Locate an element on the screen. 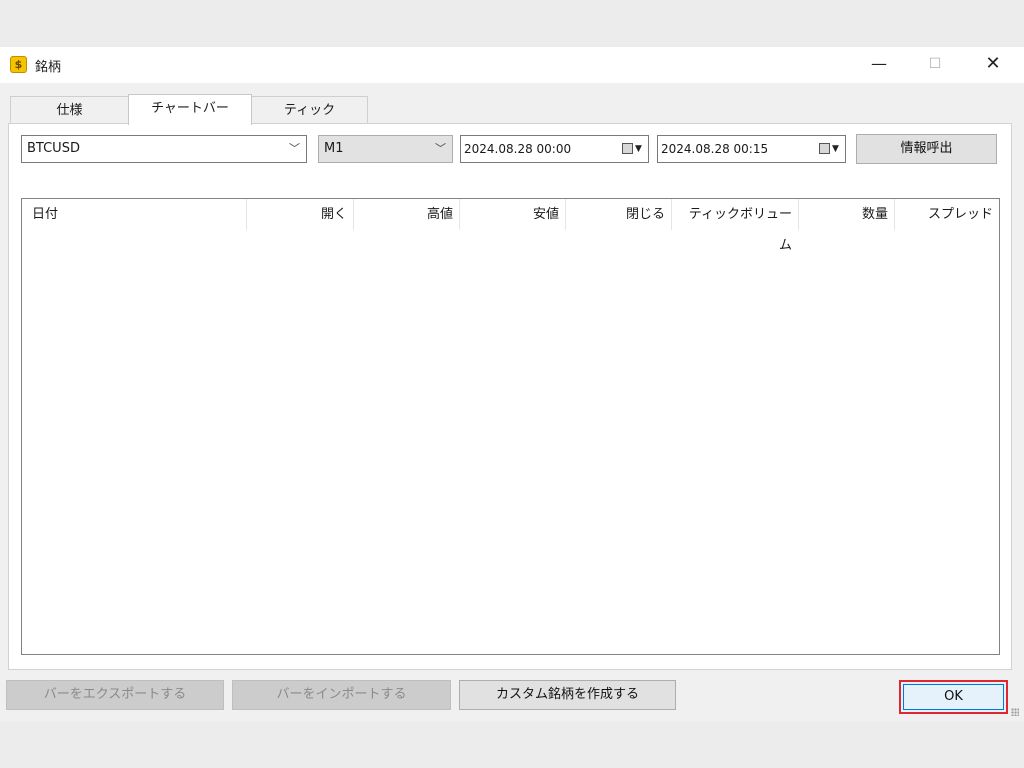  tab-specification: 仕様 is located at coordinates (69, 110).